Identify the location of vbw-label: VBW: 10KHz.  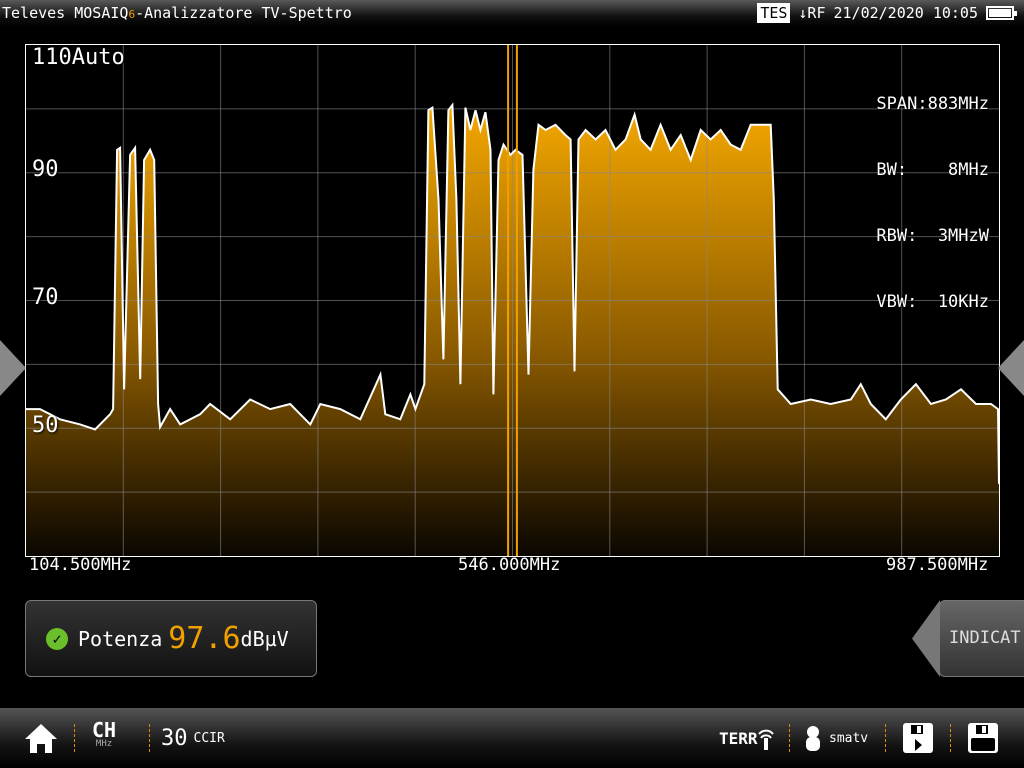
(932, 302).